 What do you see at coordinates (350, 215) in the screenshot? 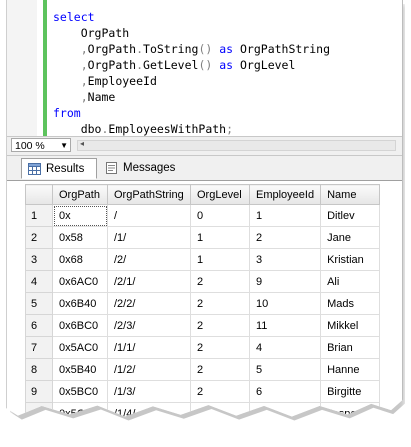
I see `grid-cell: Ditlev` at bounding box center [350, 215].